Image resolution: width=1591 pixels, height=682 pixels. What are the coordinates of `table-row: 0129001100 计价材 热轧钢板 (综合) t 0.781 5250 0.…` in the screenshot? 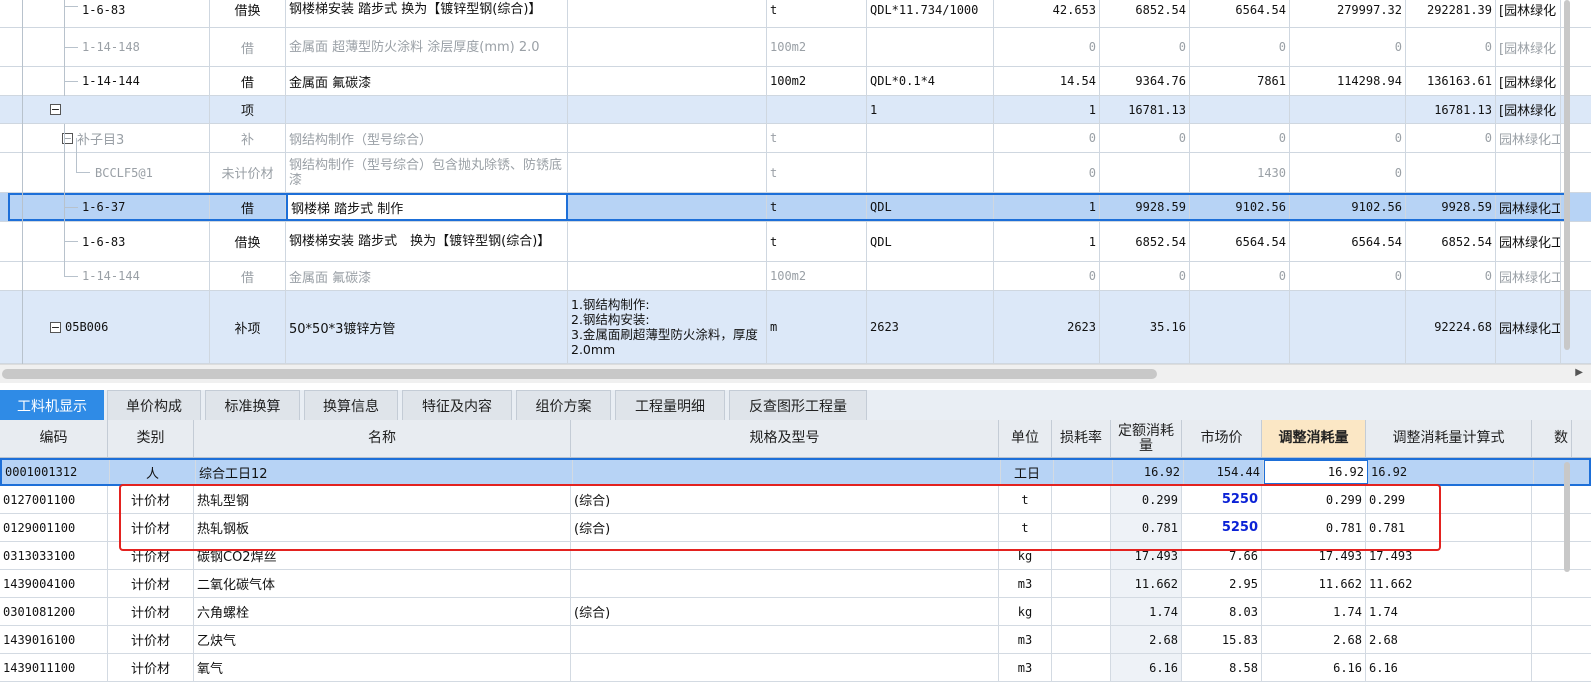 It's located at (795, 528).